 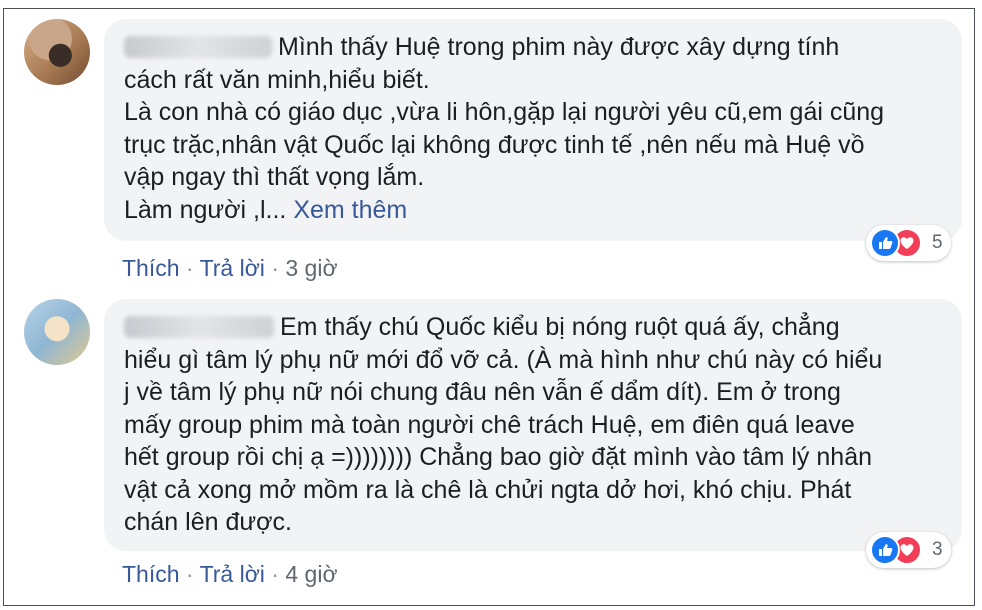 I want to click on comment-actions: Thích · Trả lời · 3 giờ, so click(x=230, y=268).